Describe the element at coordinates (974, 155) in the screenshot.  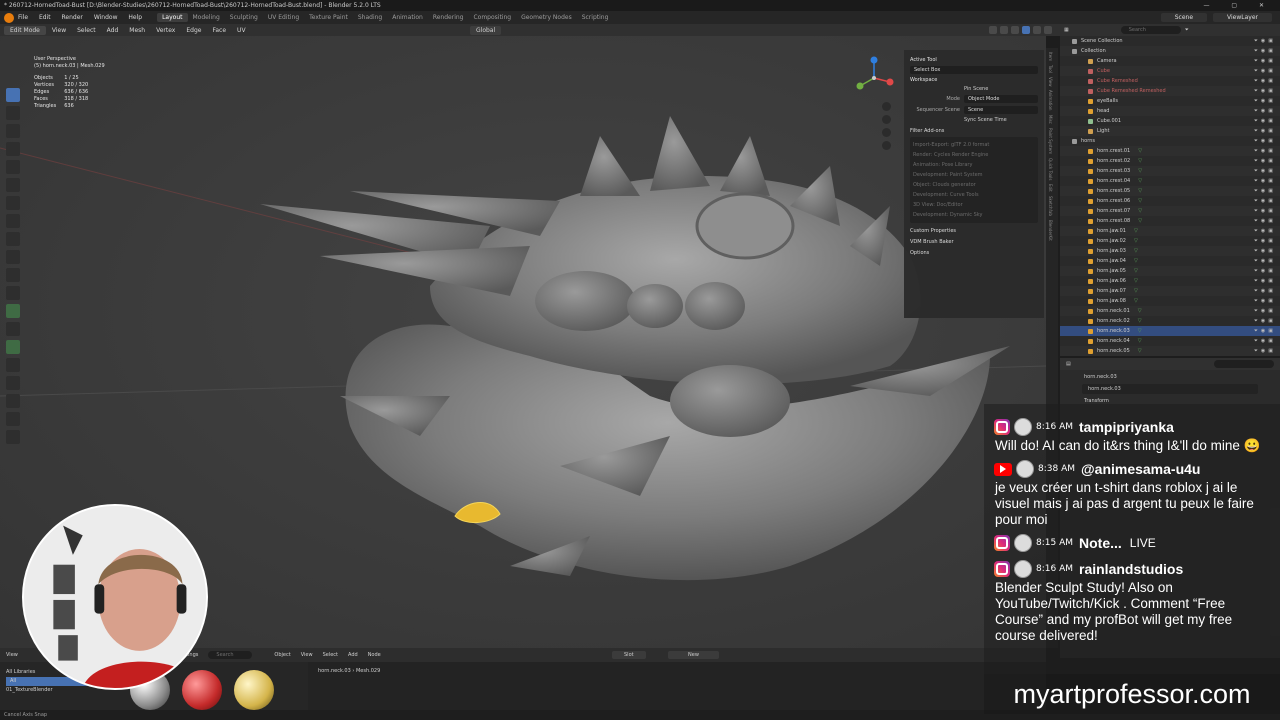
I see `addon-item: Render: Cycles Render Engine` at that location.